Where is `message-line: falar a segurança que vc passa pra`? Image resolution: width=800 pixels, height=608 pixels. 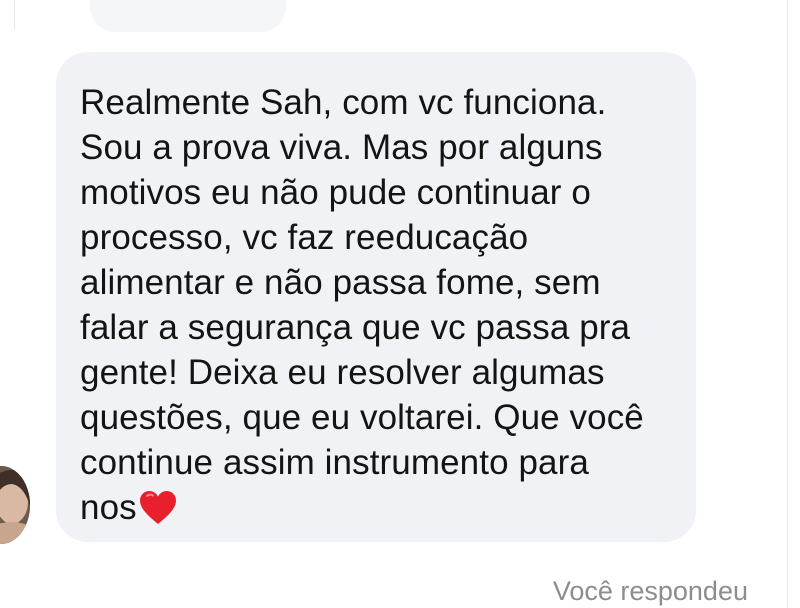
message-line: falar a segurança que vc passa pra is located at coordinates (355, 327).